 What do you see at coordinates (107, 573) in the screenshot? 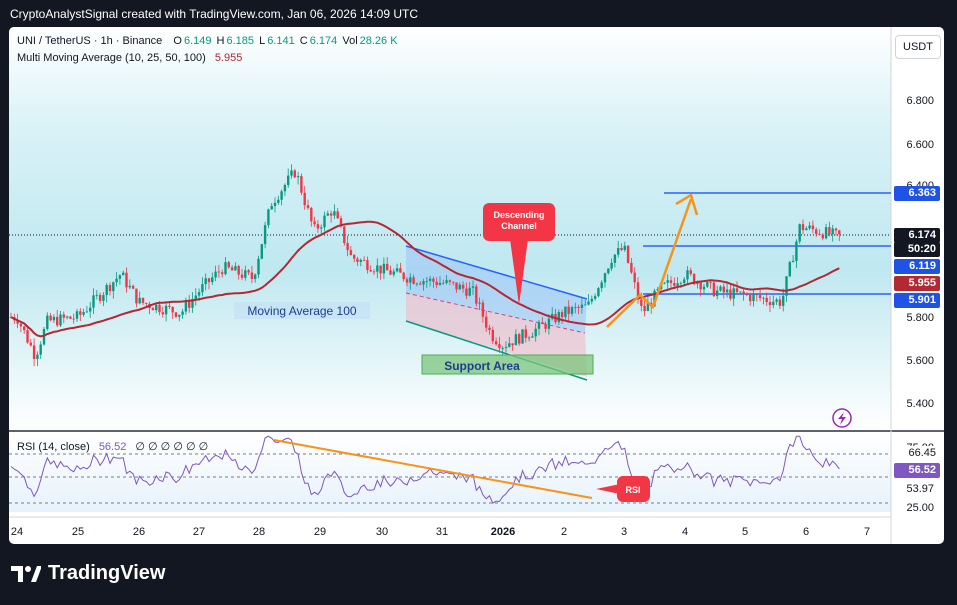
I see `tradingview-logo-text: TradingView` at bounding box center [107, 573].